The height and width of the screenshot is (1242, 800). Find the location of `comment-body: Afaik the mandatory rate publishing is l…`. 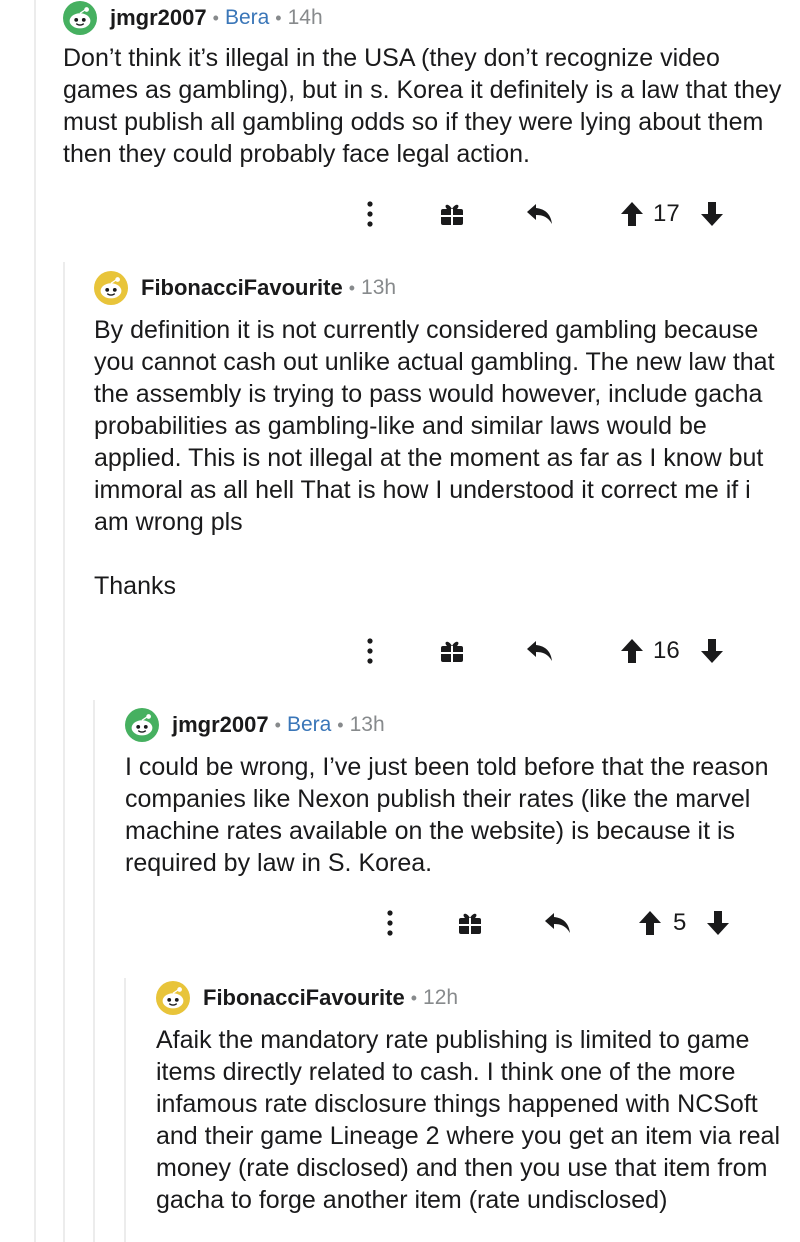

comment-body: Afaik the mandatory rate publishing is l… is located at coordinates (471, 1120).